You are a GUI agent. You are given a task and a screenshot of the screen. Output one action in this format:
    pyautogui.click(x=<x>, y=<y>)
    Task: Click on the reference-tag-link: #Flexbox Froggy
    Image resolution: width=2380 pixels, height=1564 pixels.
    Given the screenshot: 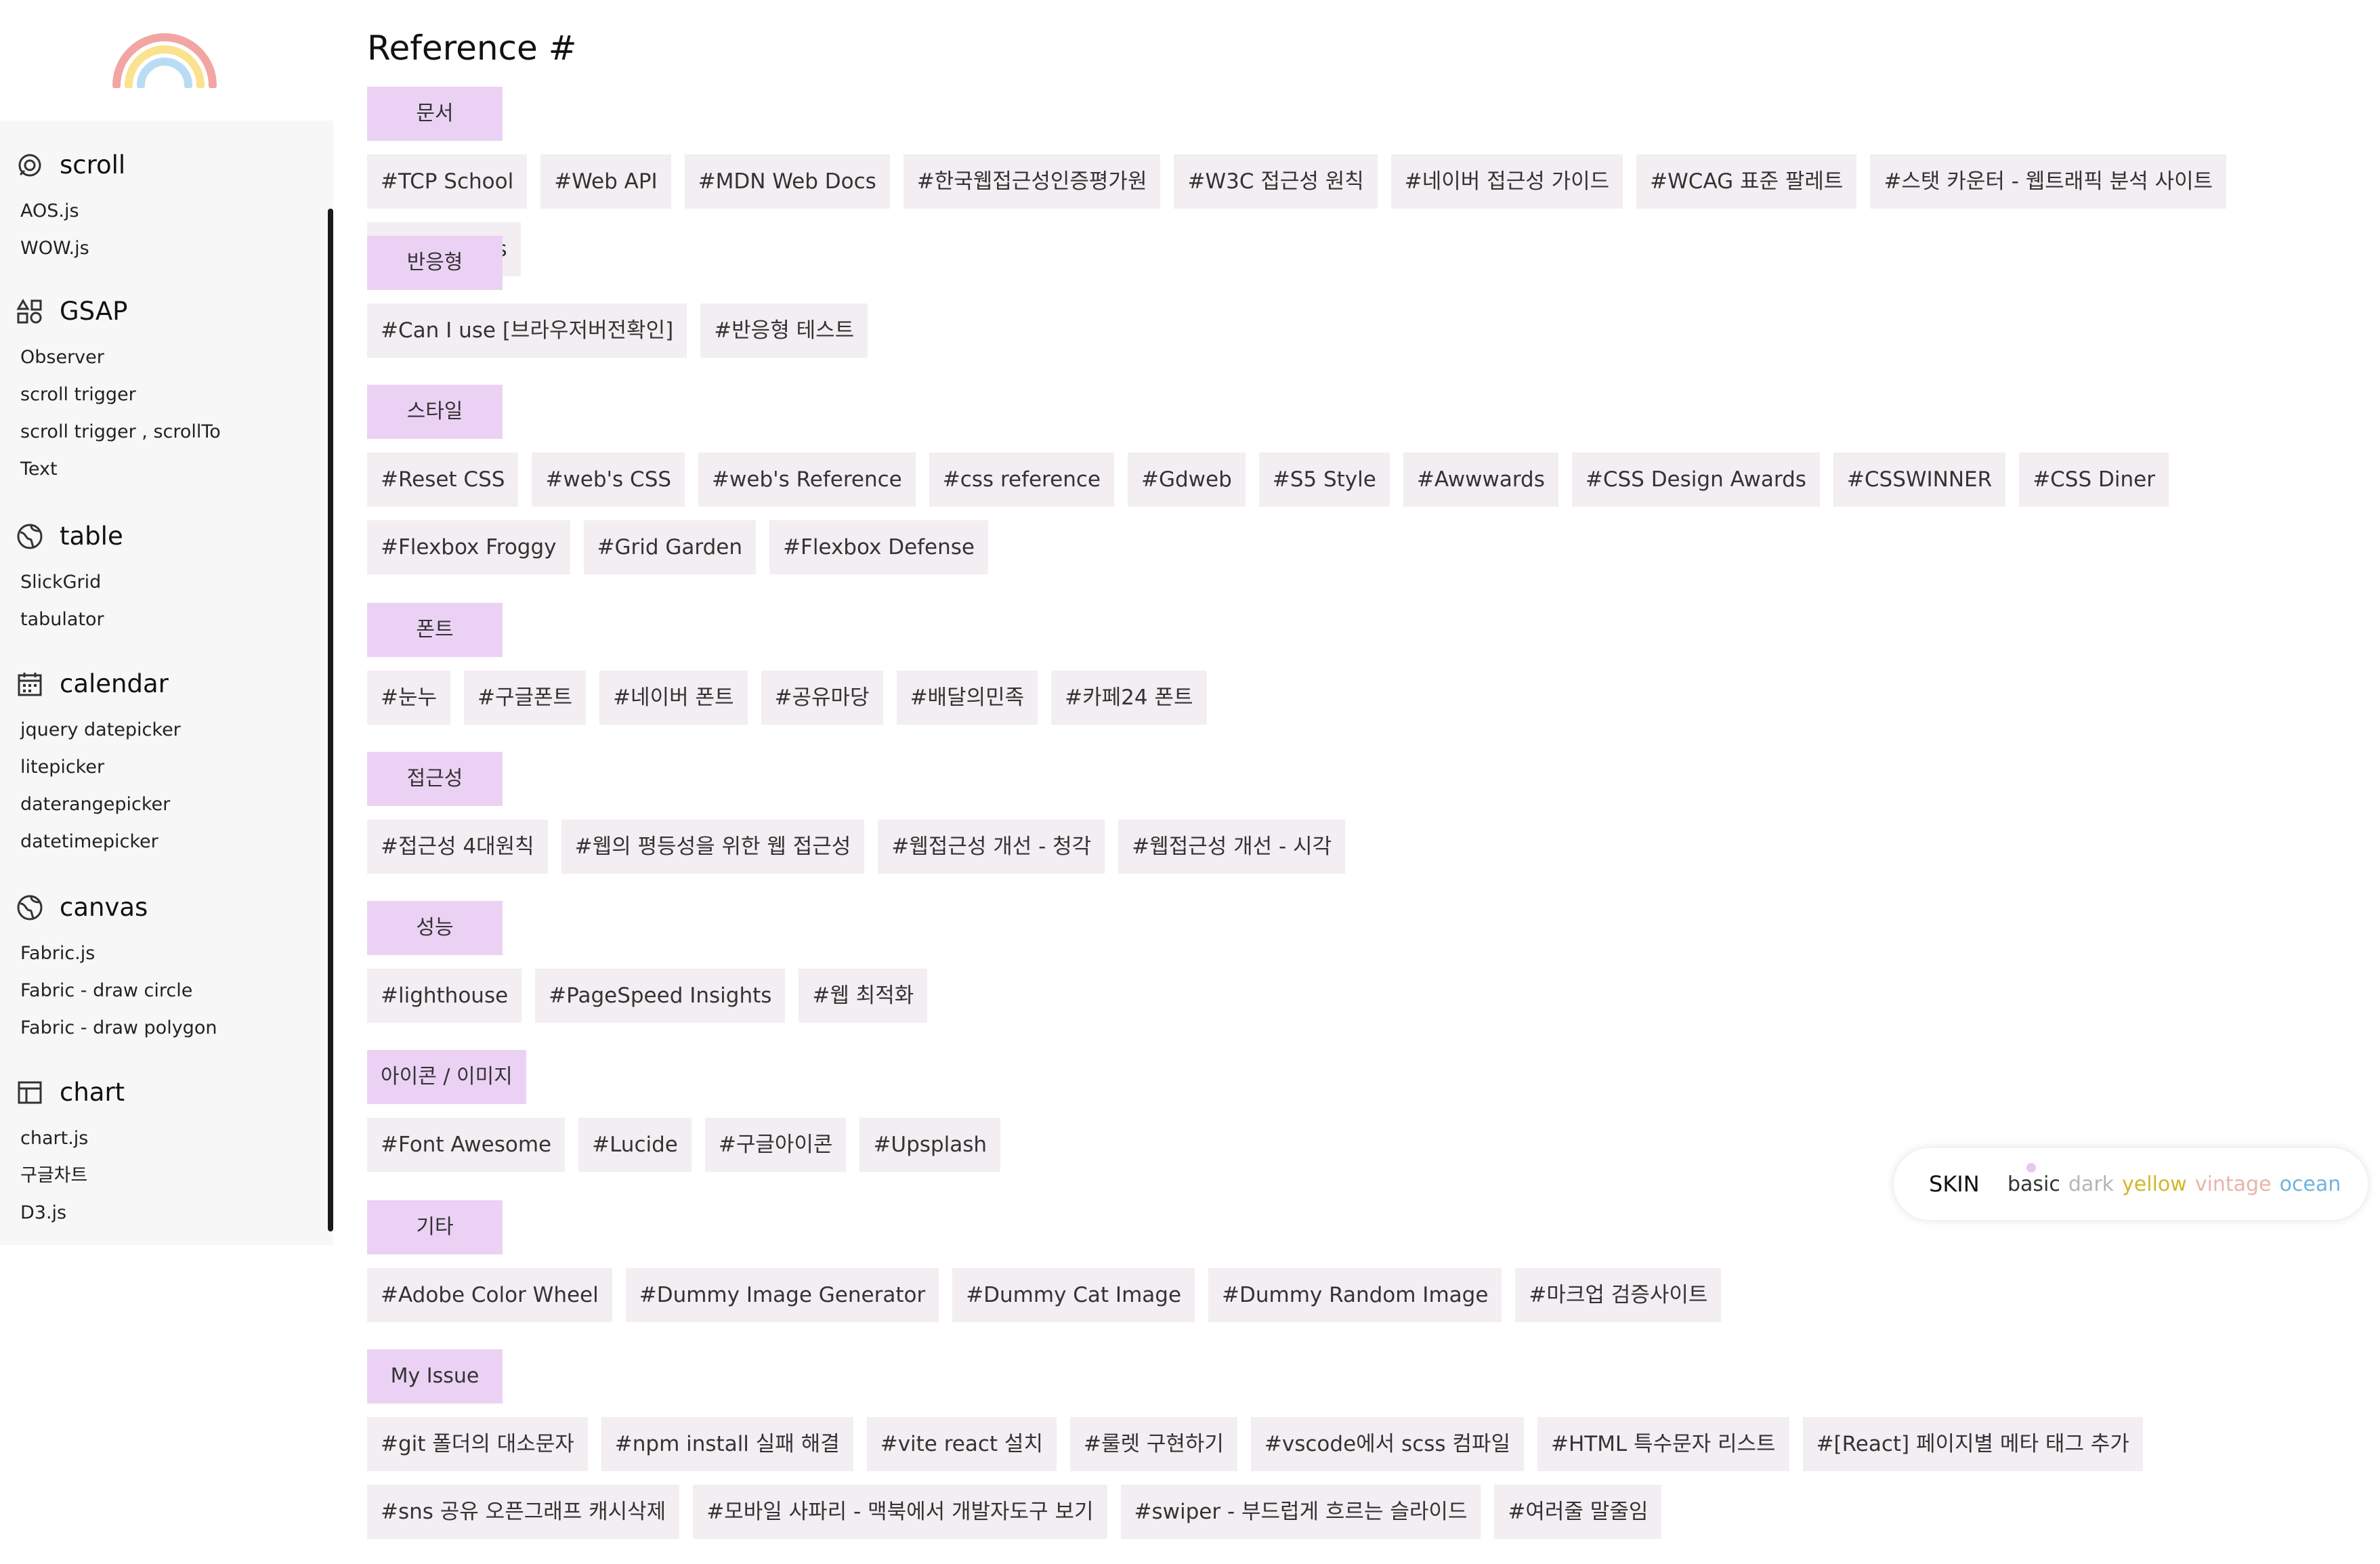 What is the action you would take?
    pyautogui.click(x=468, y=547)
    